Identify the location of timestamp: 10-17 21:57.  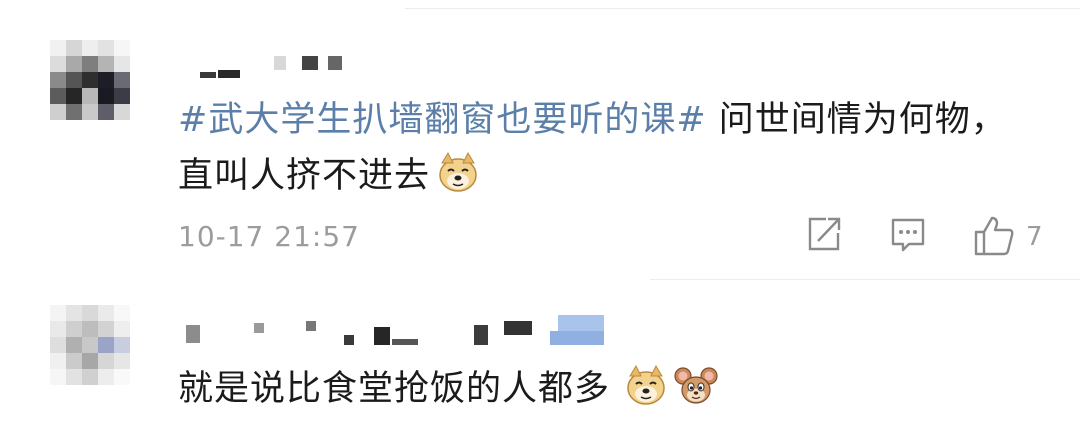
(269, 236).